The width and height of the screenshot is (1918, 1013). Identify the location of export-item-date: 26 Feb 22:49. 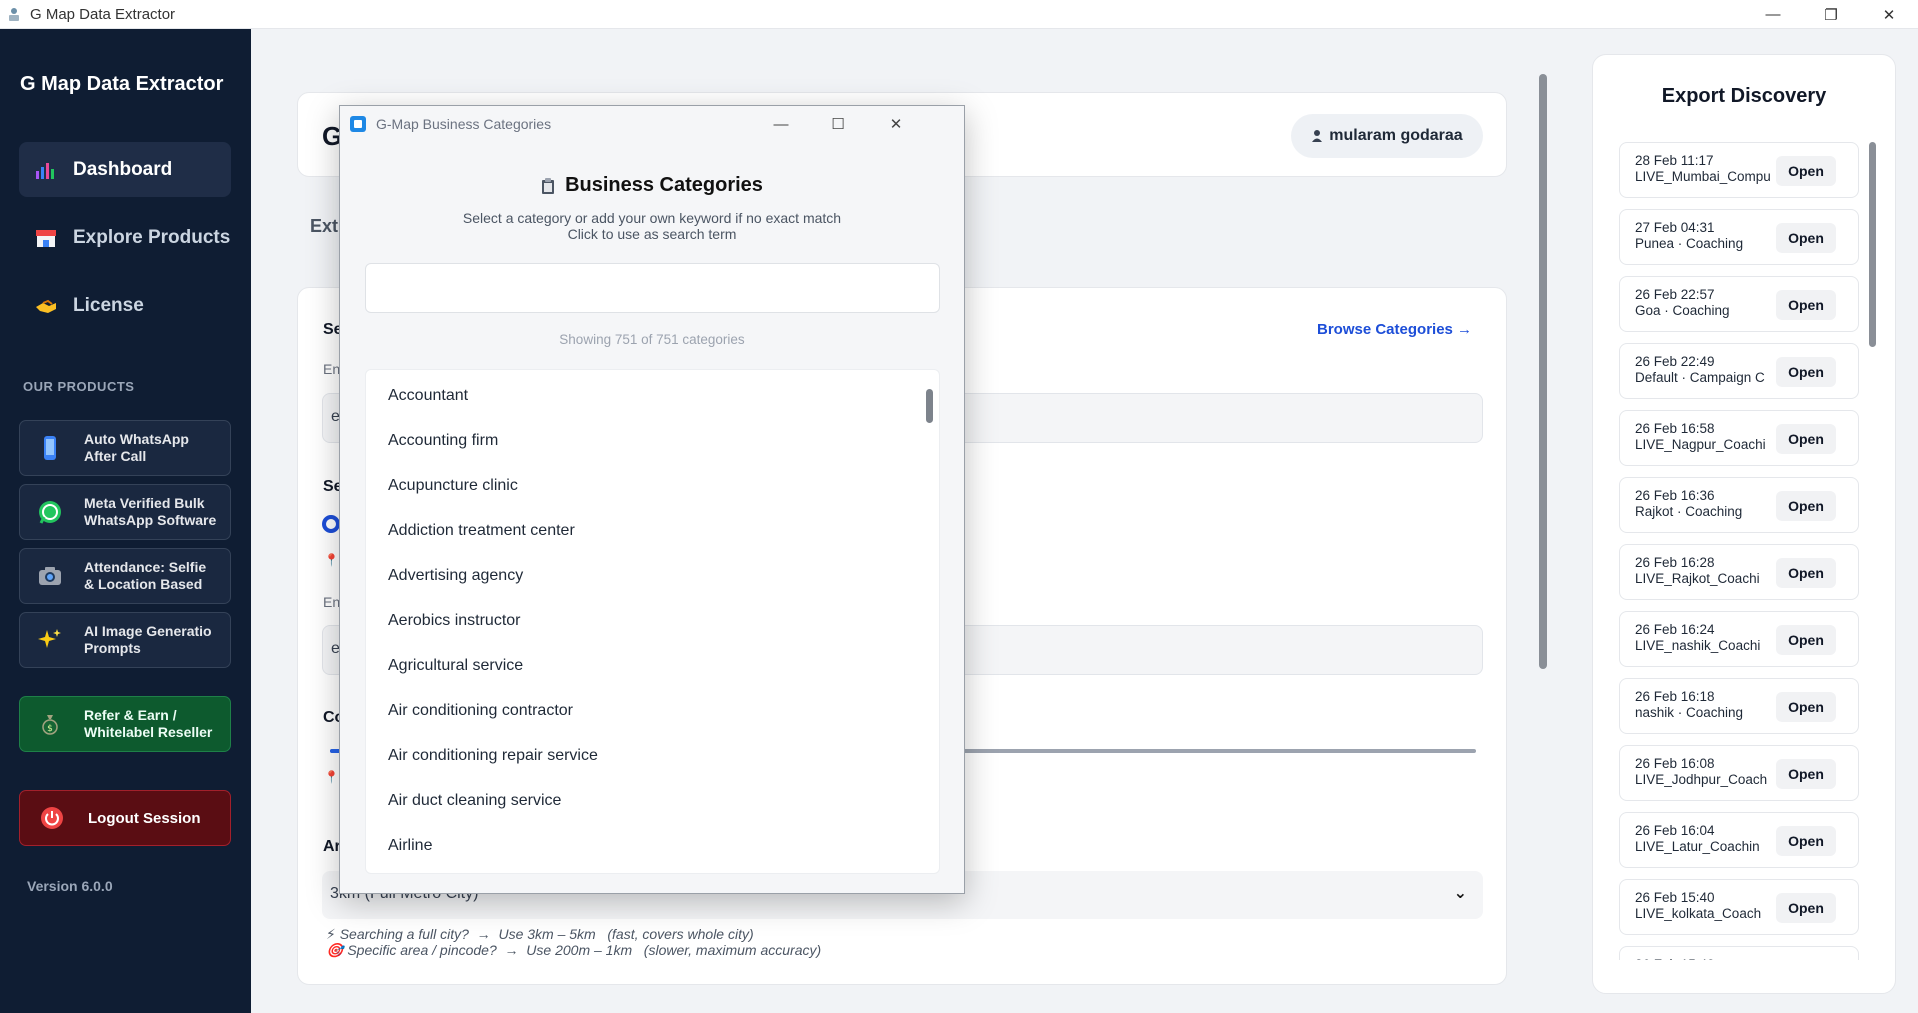
(1675, 361).